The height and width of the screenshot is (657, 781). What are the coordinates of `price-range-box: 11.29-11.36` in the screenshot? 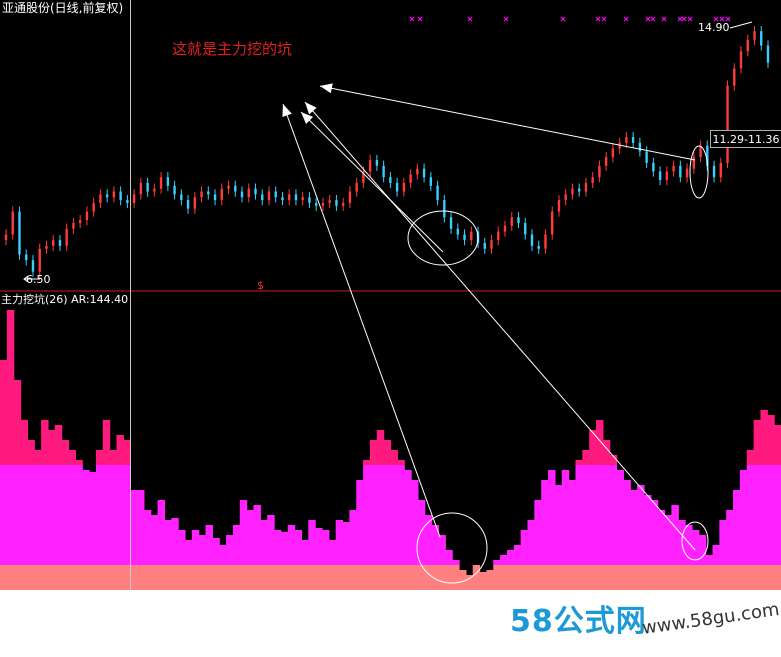 It's located at (745, 139).